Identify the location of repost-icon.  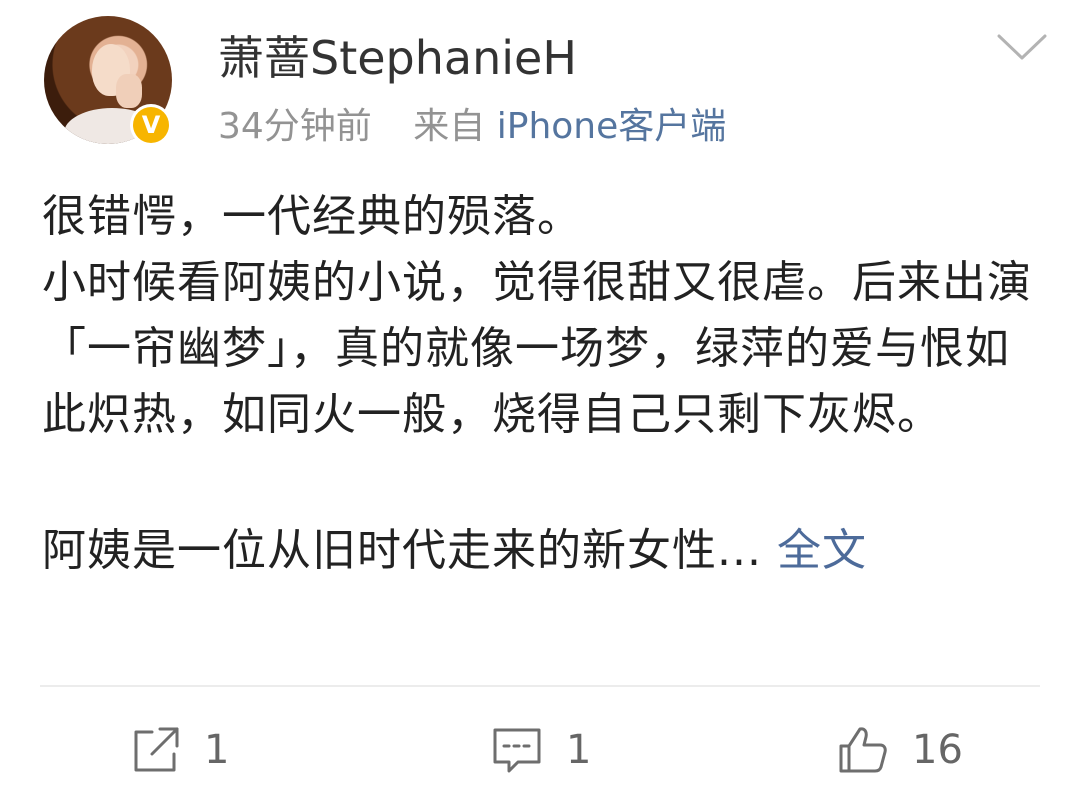
(156, 749).